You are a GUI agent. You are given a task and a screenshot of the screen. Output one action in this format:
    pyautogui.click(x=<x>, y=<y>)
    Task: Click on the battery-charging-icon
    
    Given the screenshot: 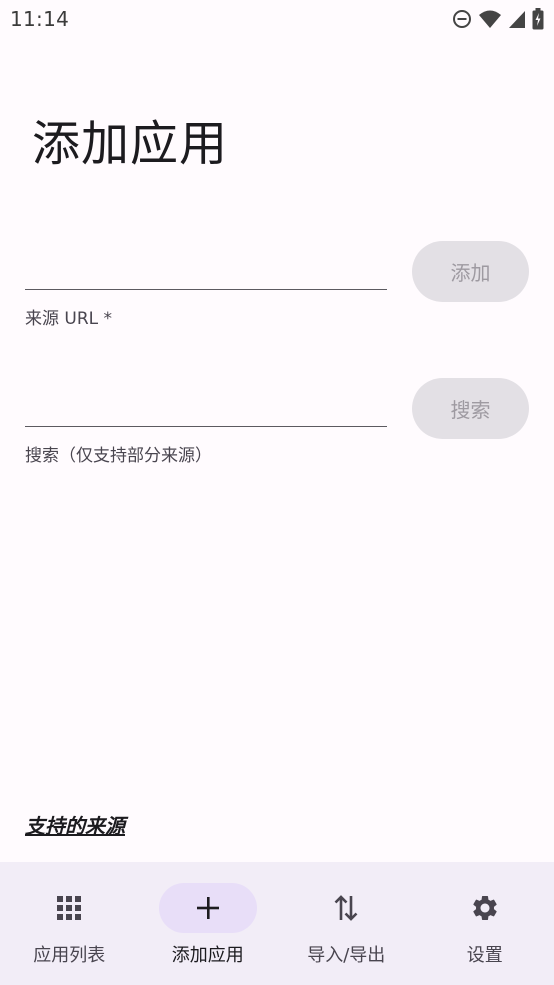 What is the action you would take?
    pyautogui.click(x=538, y=19)
    